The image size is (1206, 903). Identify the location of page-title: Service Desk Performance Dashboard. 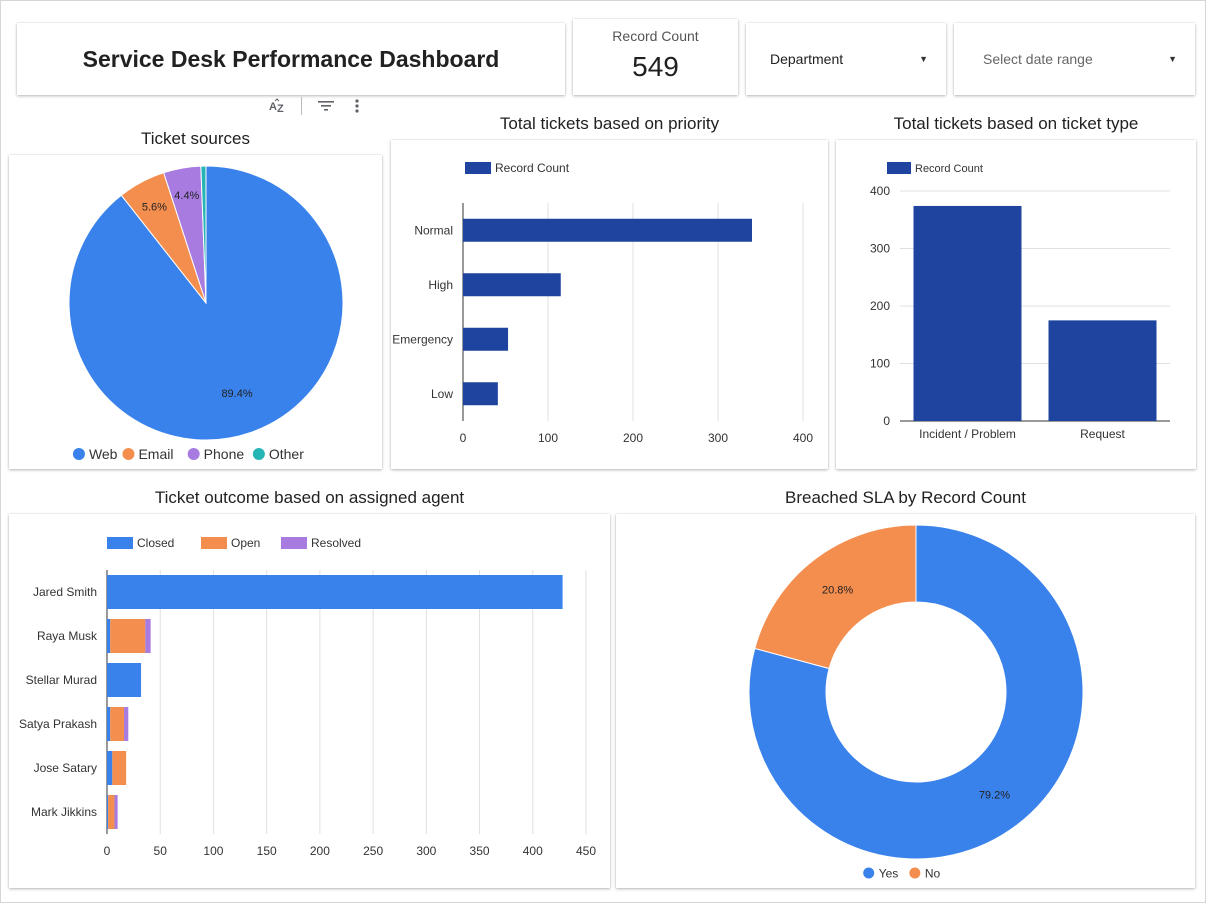
(291, 58).